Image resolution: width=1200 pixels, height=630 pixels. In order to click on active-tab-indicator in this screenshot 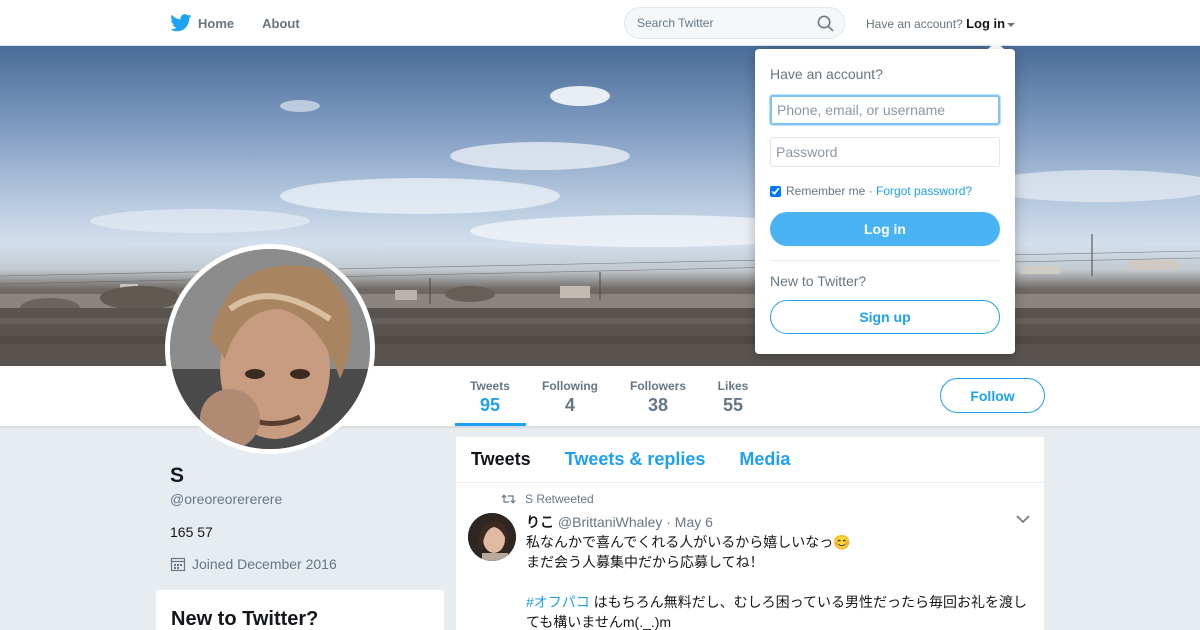, I will do `click(490, 424)`.